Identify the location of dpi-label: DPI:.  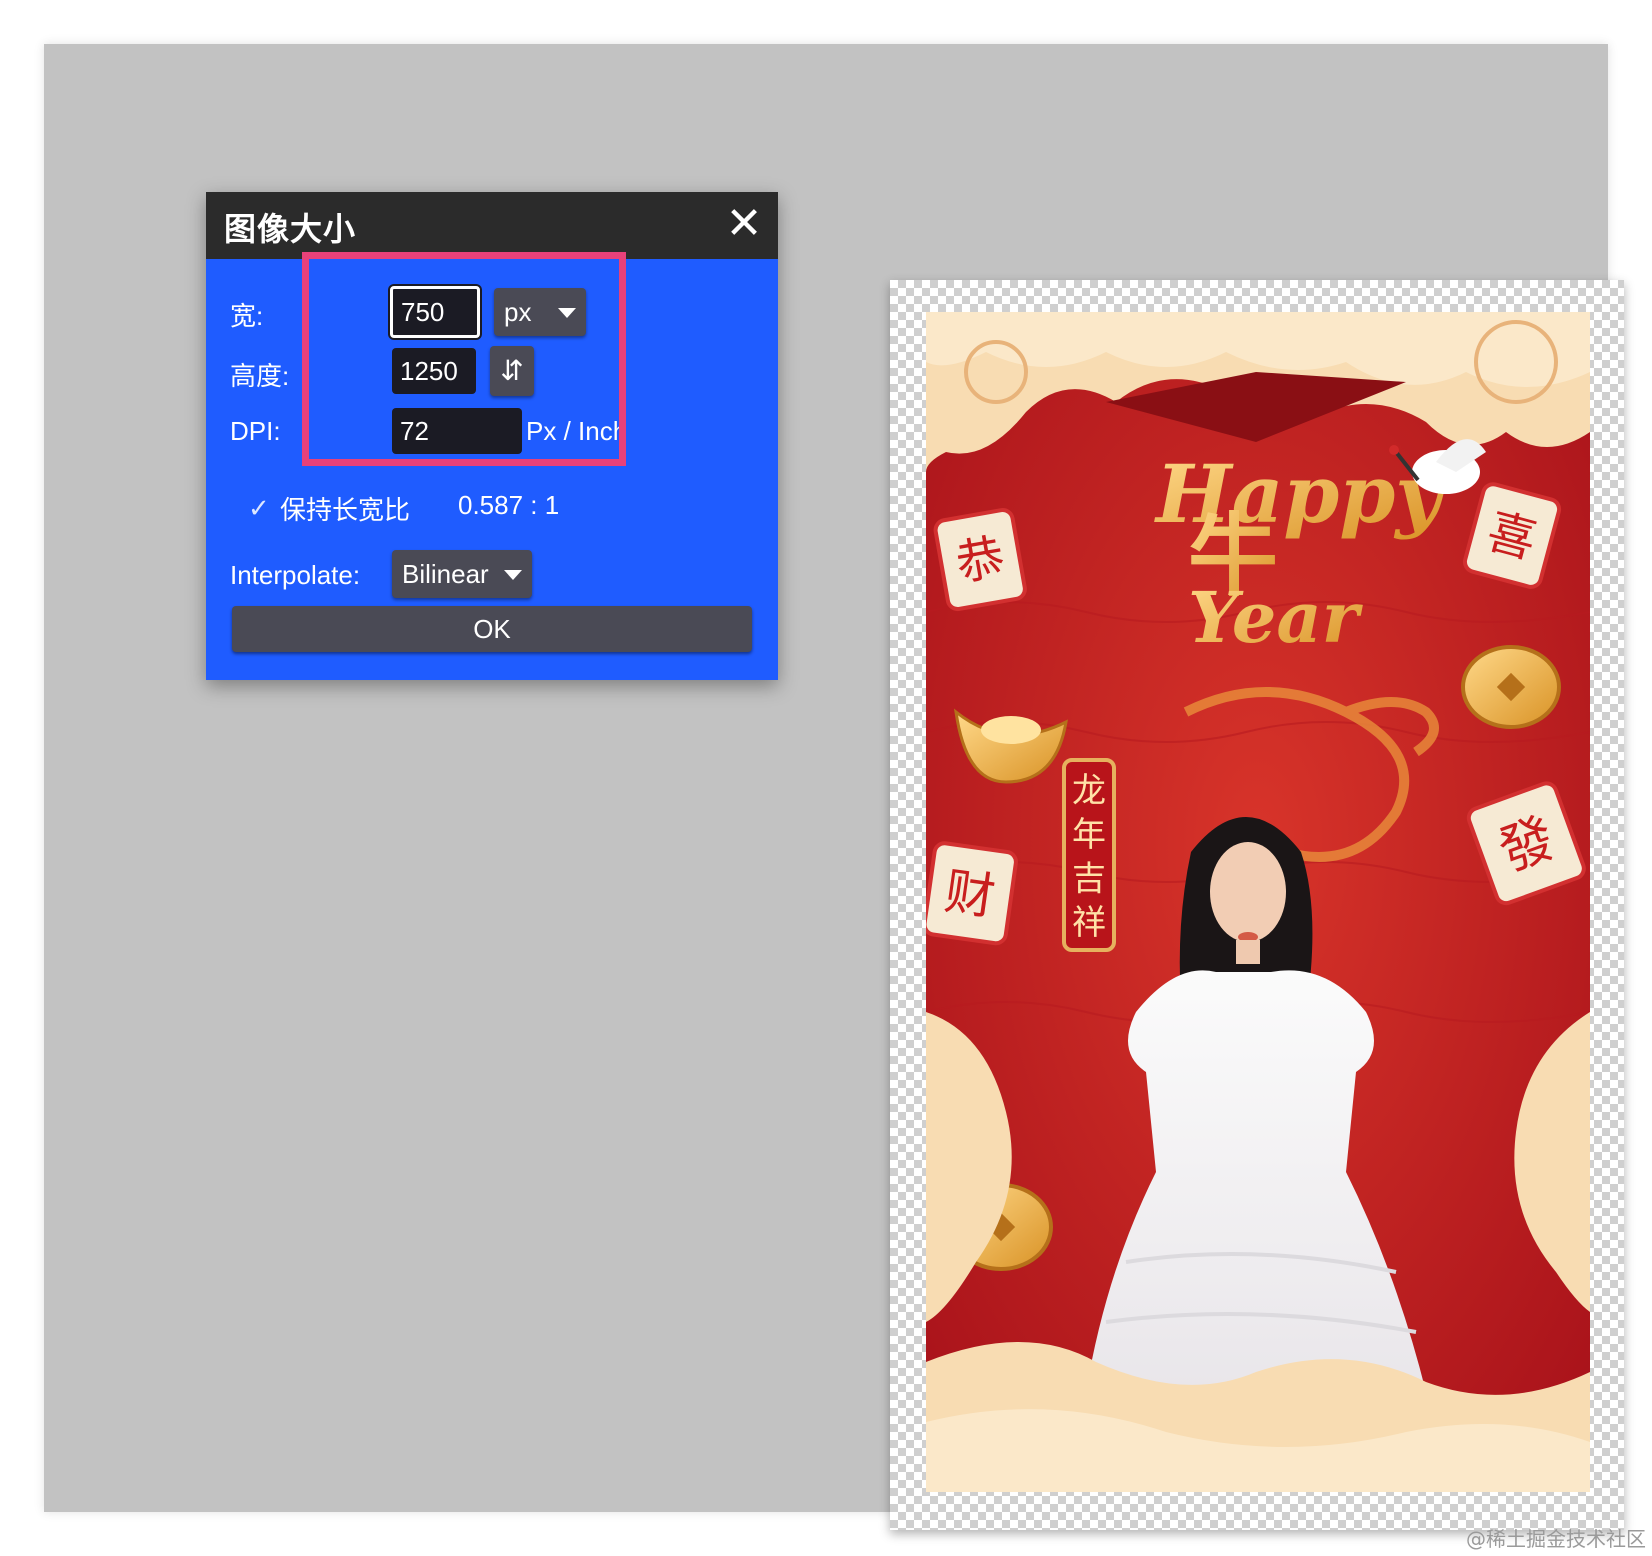
(255, 431).